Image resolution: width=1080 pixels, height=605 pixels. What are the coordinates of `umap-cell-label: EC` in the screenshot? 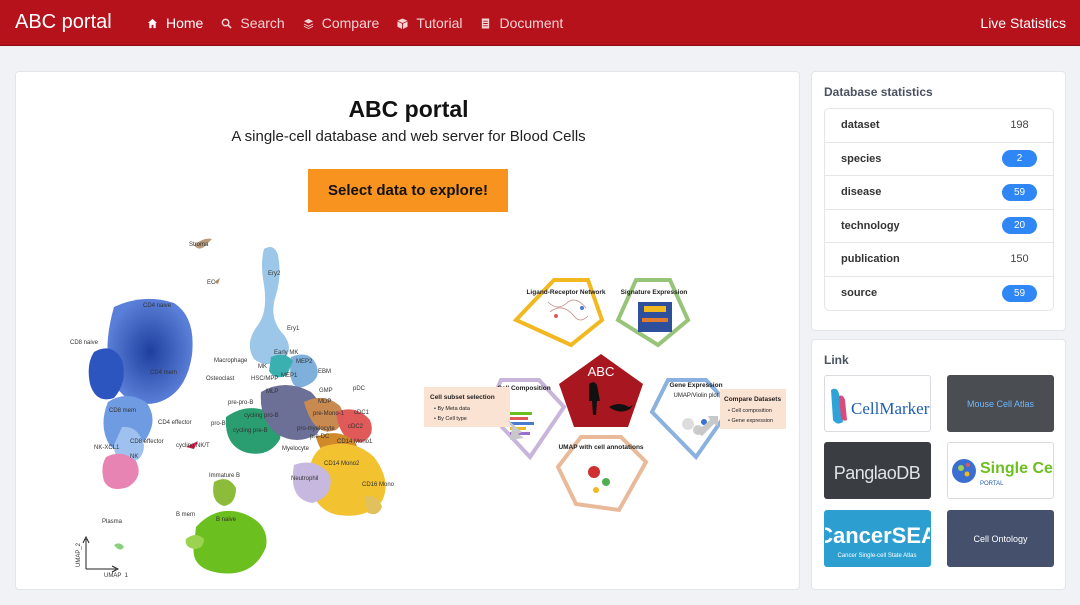 It's located at (211, 283).